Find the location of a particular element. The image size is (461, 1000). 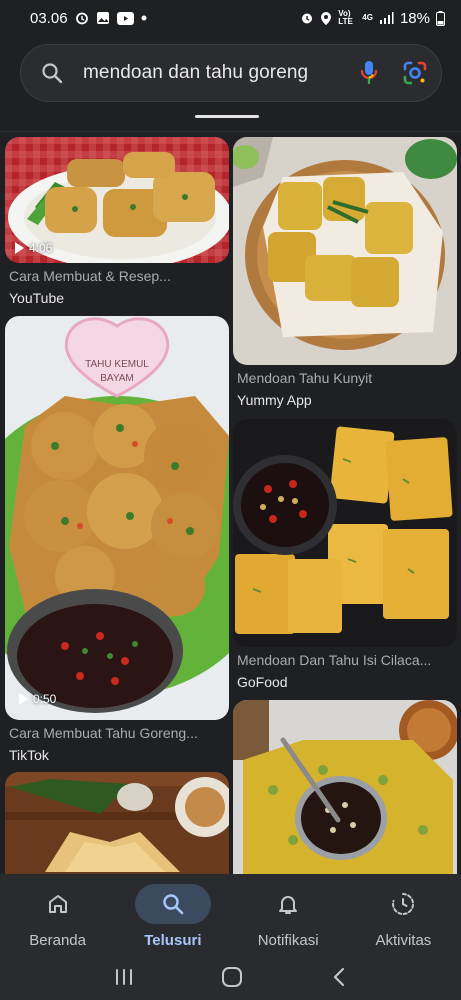

search-bar: mendoan dan tahu goreng is located at coordinates (231, 73).